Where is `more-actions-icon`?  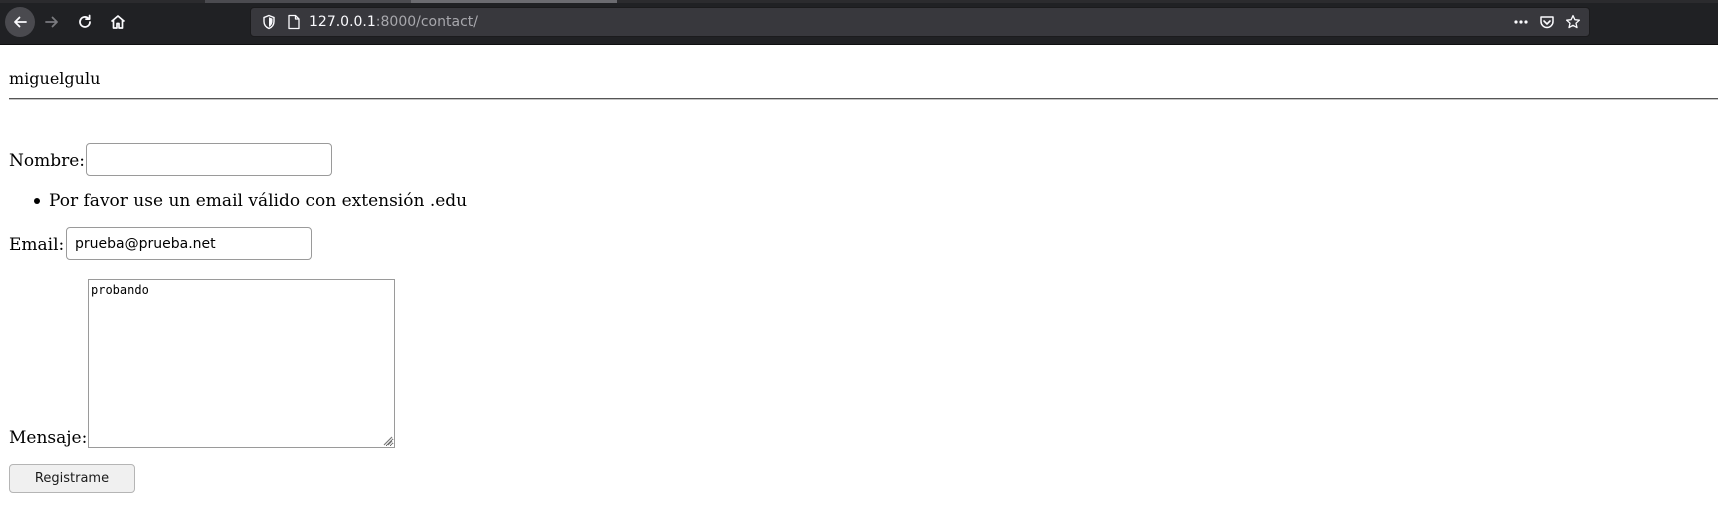 more-actions-icon is located at coordinates (1521, 24).